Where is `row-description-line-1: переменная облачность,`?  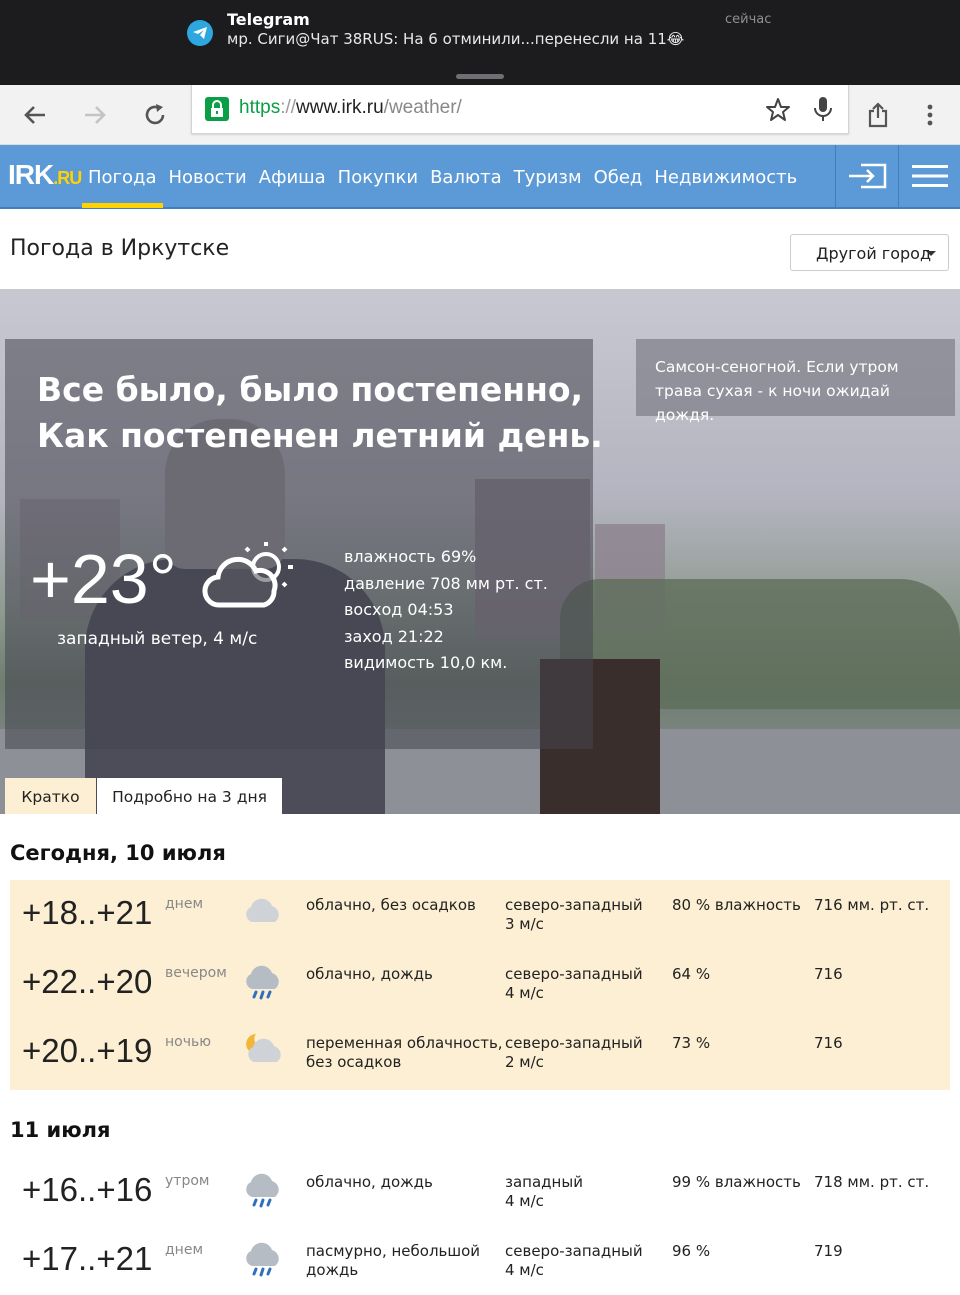
row-description-line-1: переменная облачность, is located at coordinates (404, 1043).